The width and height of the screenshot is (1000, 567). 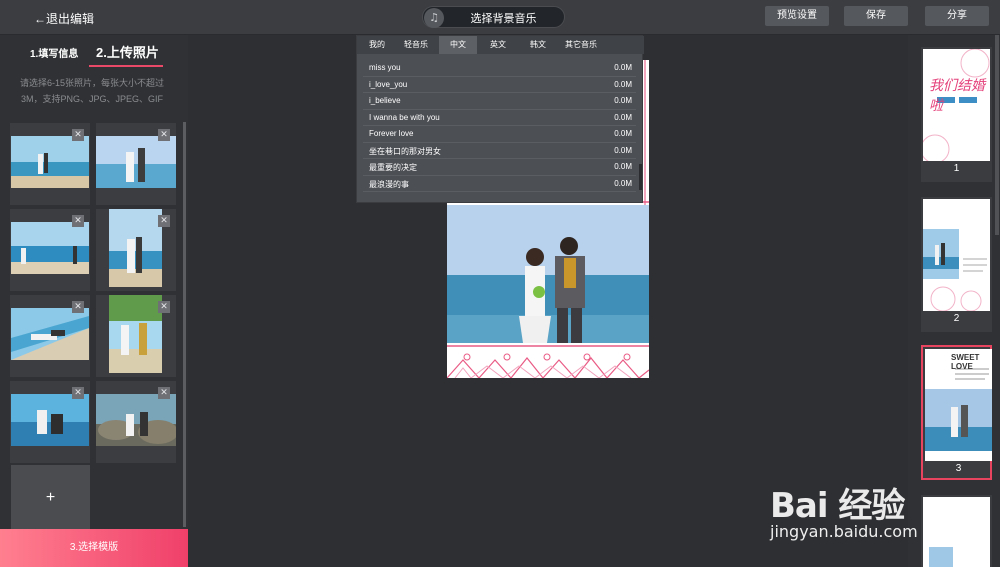 I want to click on song-item: 坐在巷口的那对男女 0.0M, so click(x=499, y=151).